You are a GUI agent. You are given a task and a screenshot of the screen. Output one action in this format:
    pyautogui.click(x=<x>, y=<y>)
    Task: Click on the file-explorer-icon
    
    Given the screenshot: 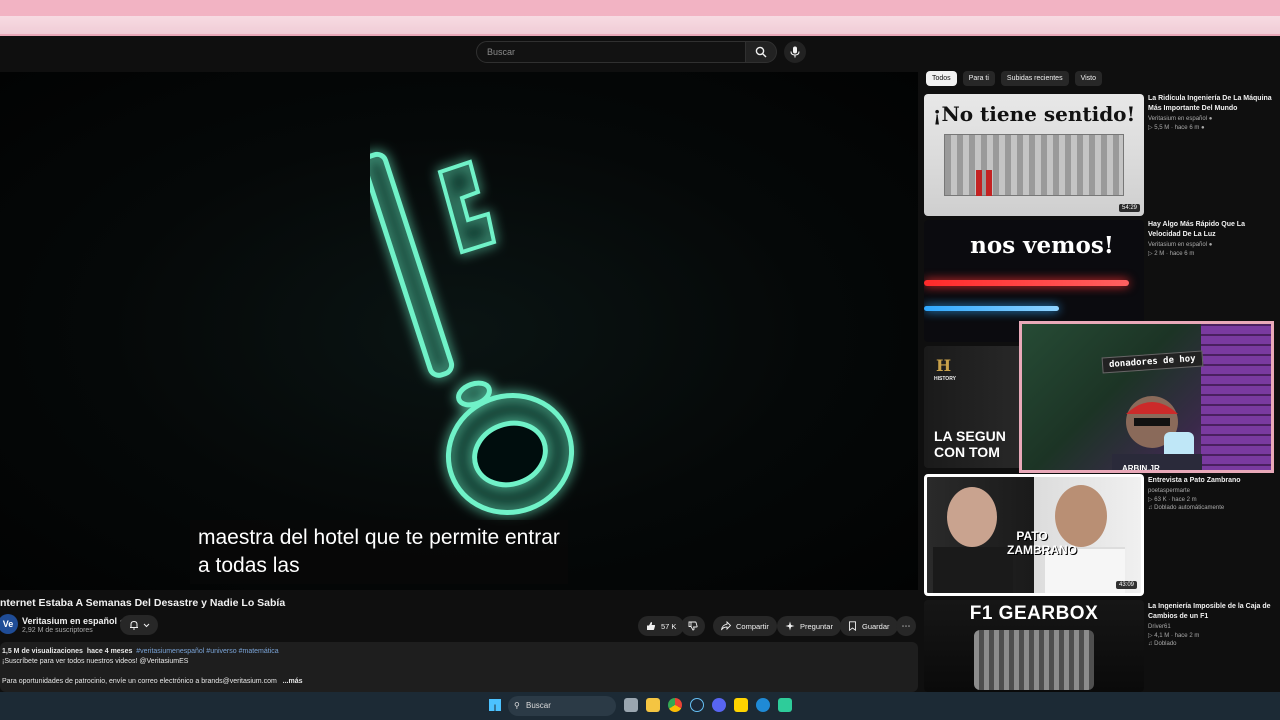 What is the action you would take?
    pyautogui.click(x=653, y=705)
    